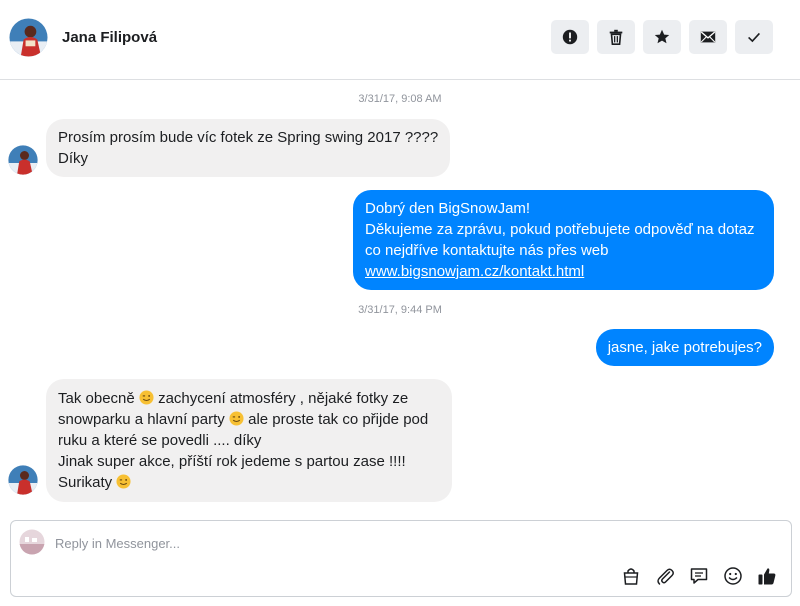  I want to click on like-button, so click(767, 576).